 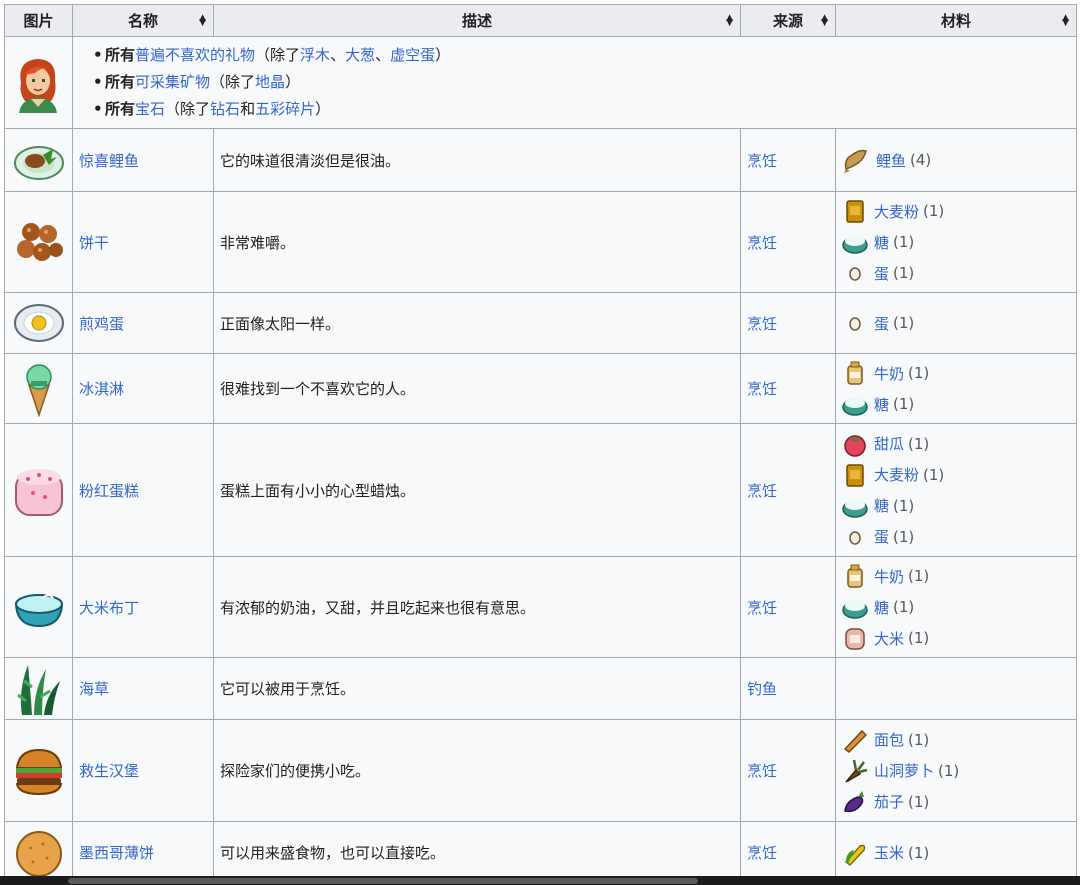 What do you see at coordinates (101, 389) in the screenshot?
I see `item-name-link: 冰淇淋` at bounding box center [101, 389].